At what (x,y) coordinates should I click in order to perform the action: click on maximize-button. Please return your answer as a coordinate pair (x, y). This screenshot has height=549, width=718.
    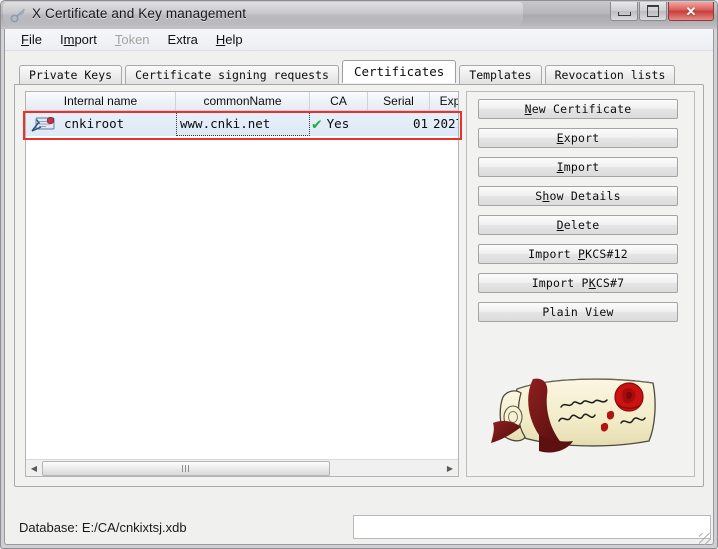
    Looking at the image, I should click on (653, 11).